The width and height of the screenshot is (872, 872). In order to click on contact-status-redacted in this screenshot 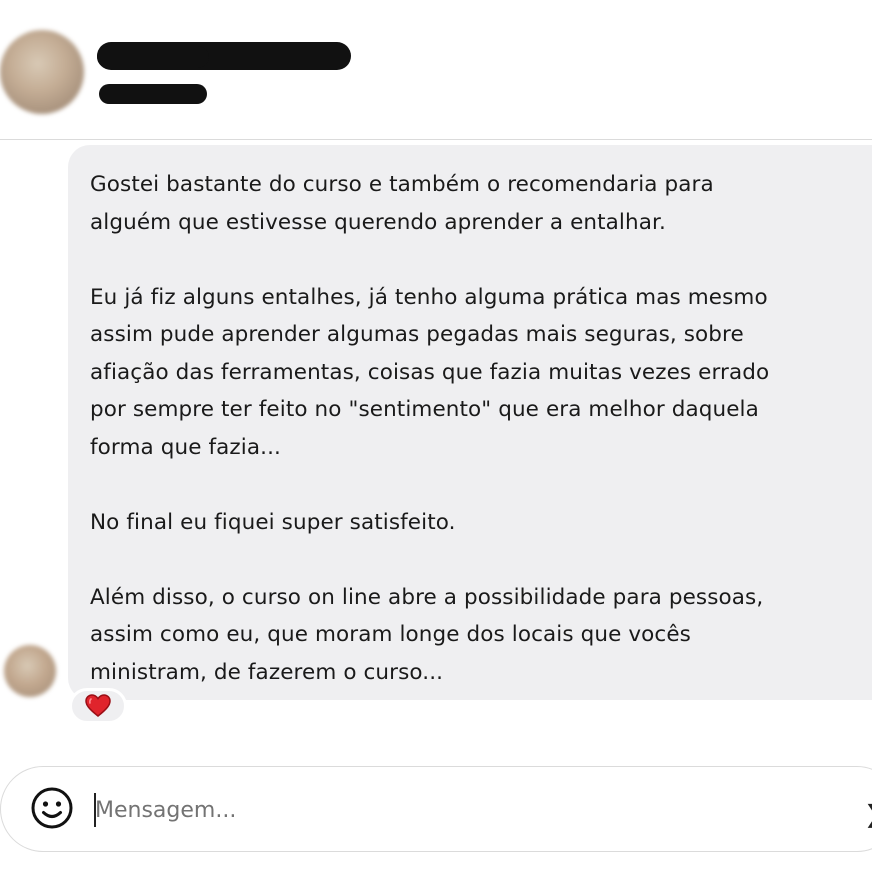, I will do `click(153, 94)`.